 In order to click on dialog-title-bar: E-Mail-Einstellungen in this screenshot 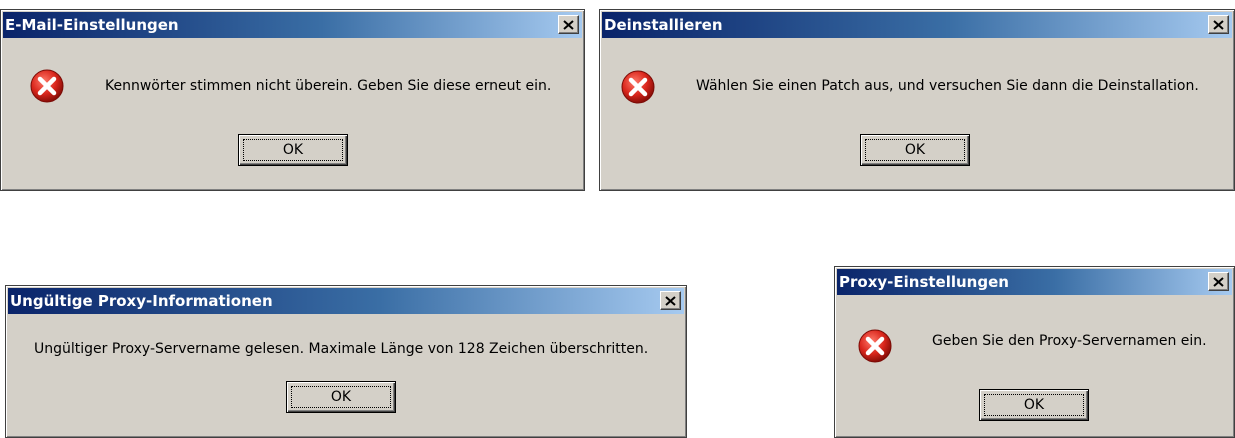, I will do `click(292, 25)`.